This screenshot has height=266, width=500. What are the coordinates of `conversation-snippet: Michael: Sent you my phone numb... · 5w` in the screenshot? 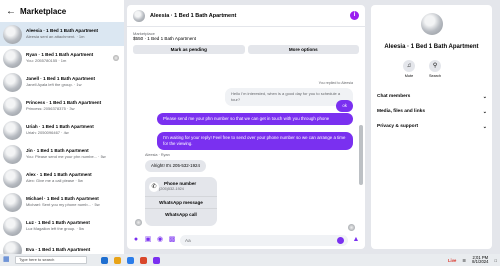 It's located at (63, 204).